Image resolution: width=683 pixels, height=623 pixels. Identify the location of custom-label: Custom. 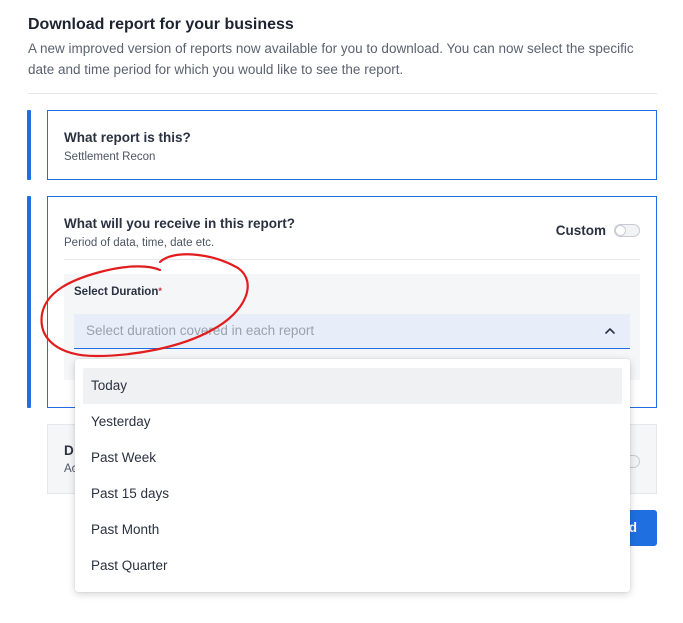
(580, 230).